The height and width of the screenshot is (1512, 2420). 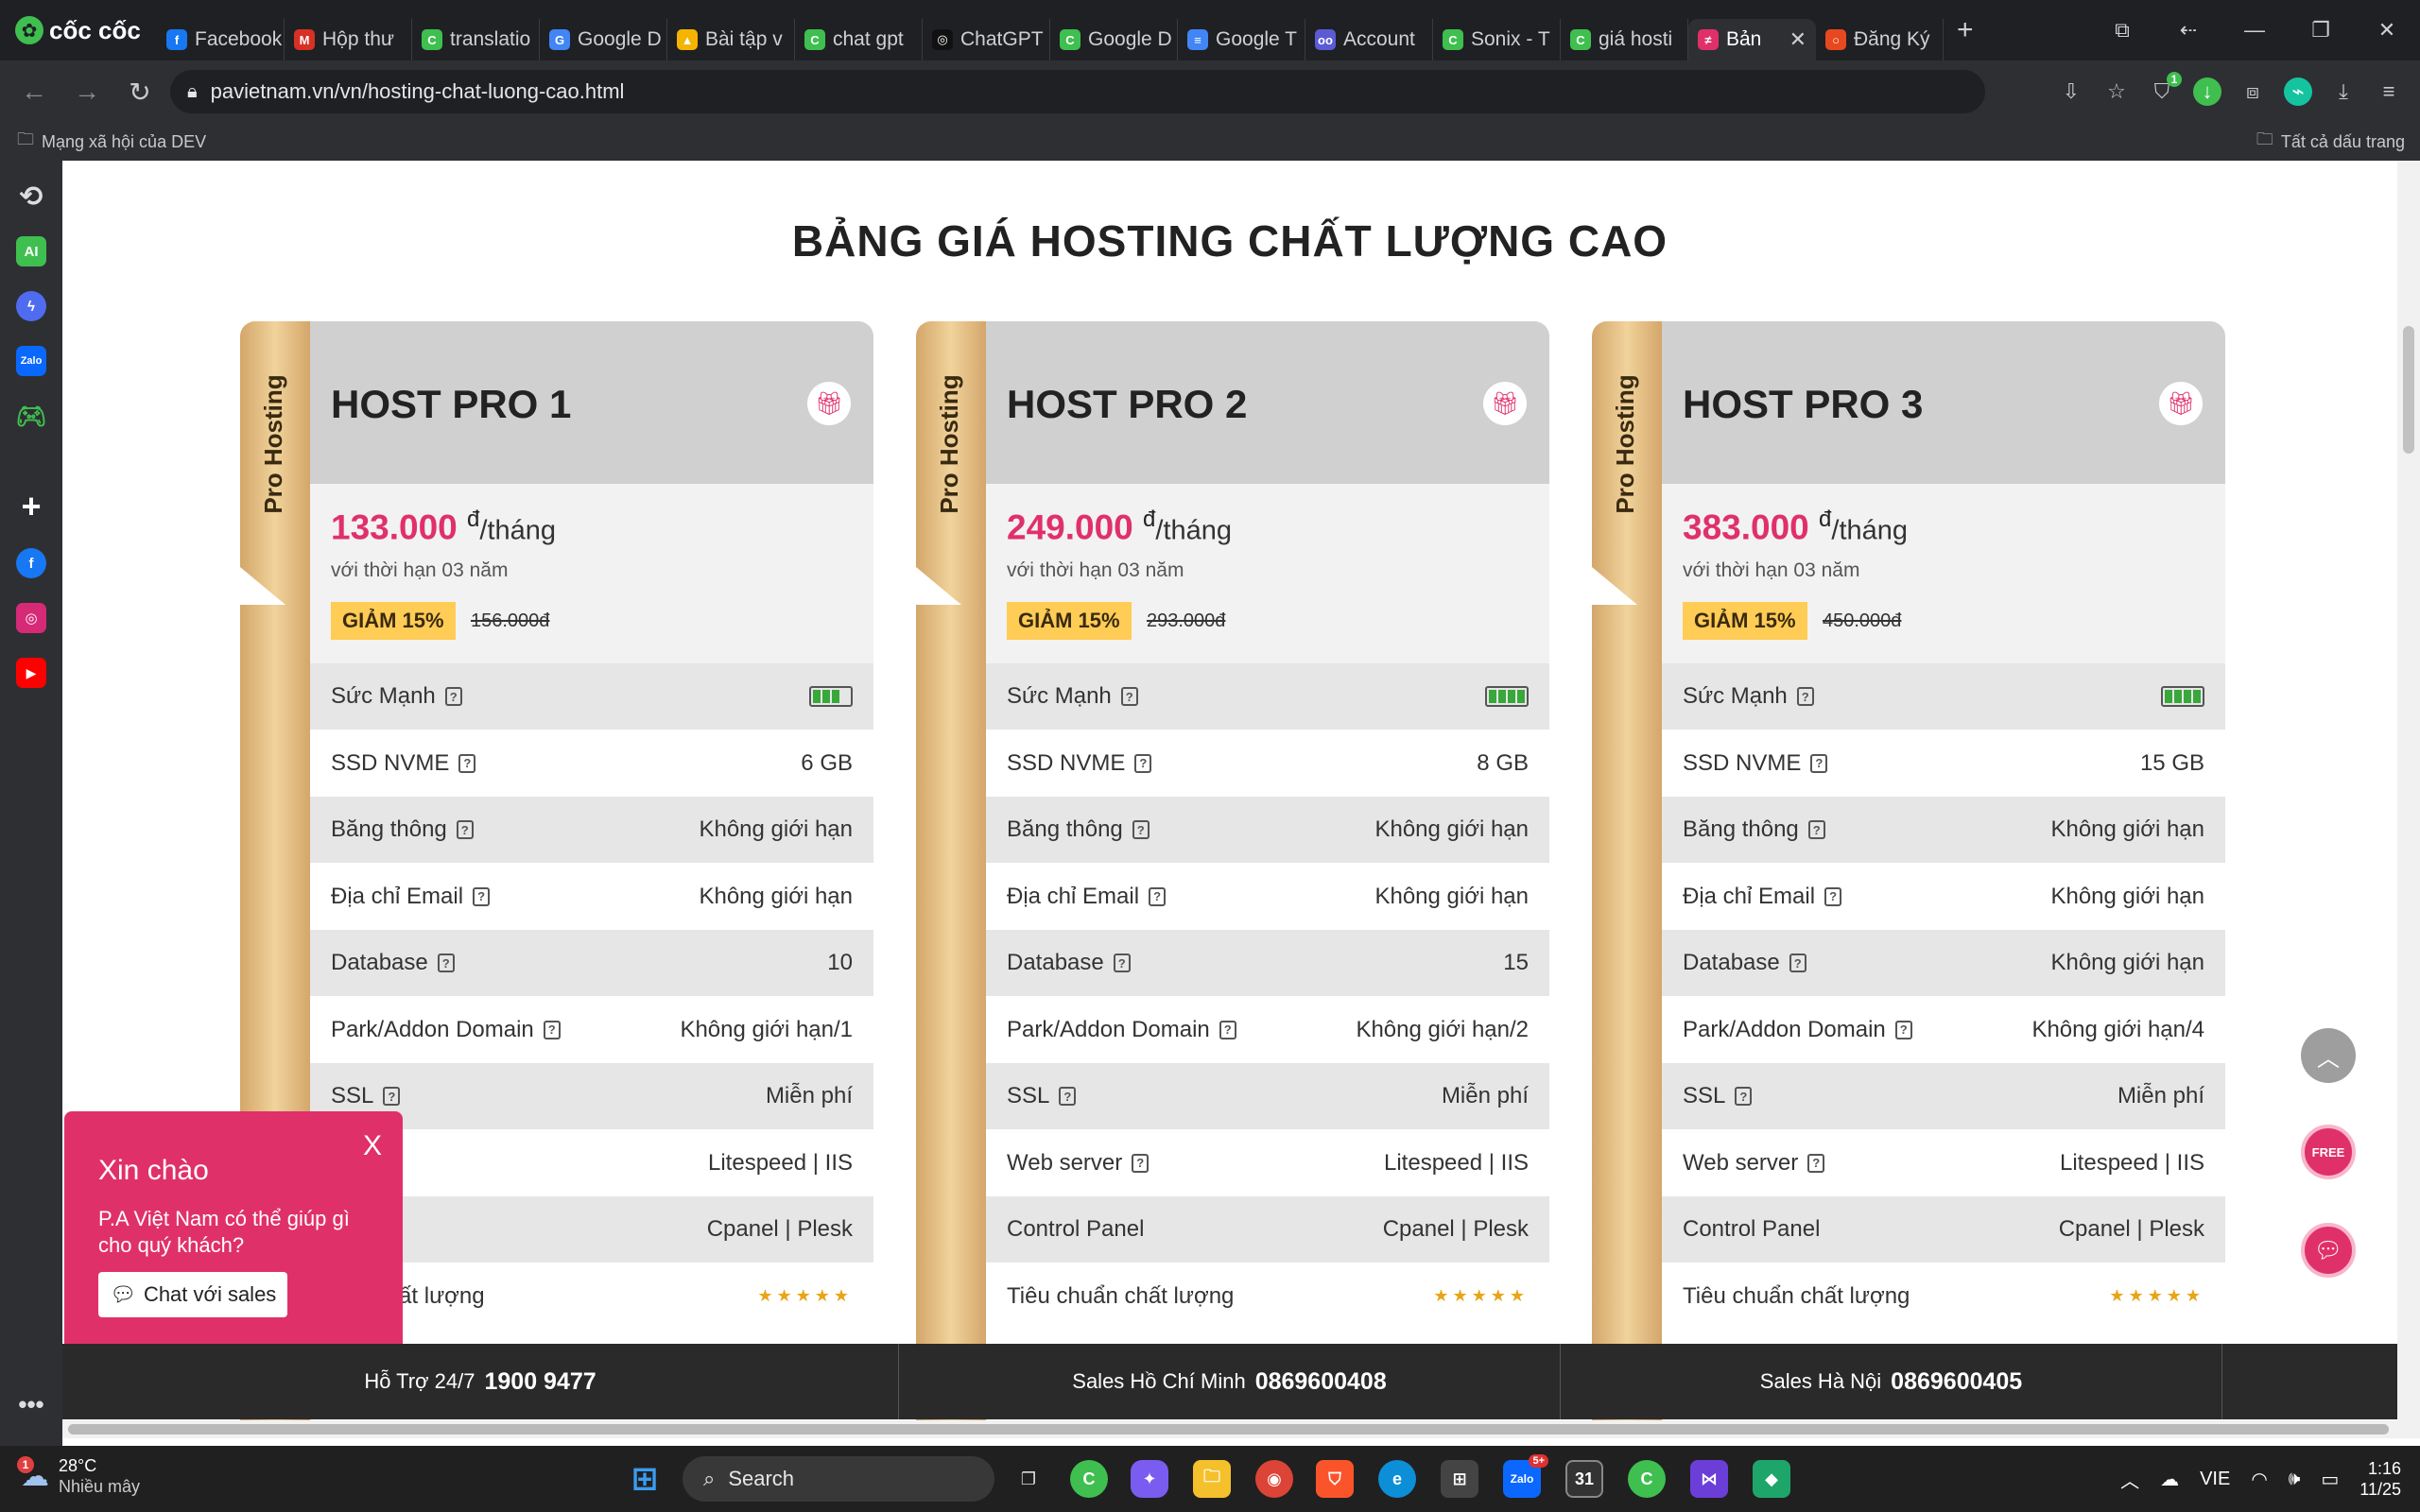 I want to click on chat-float-button: 💬︎, so click(x=2328, y=1250).